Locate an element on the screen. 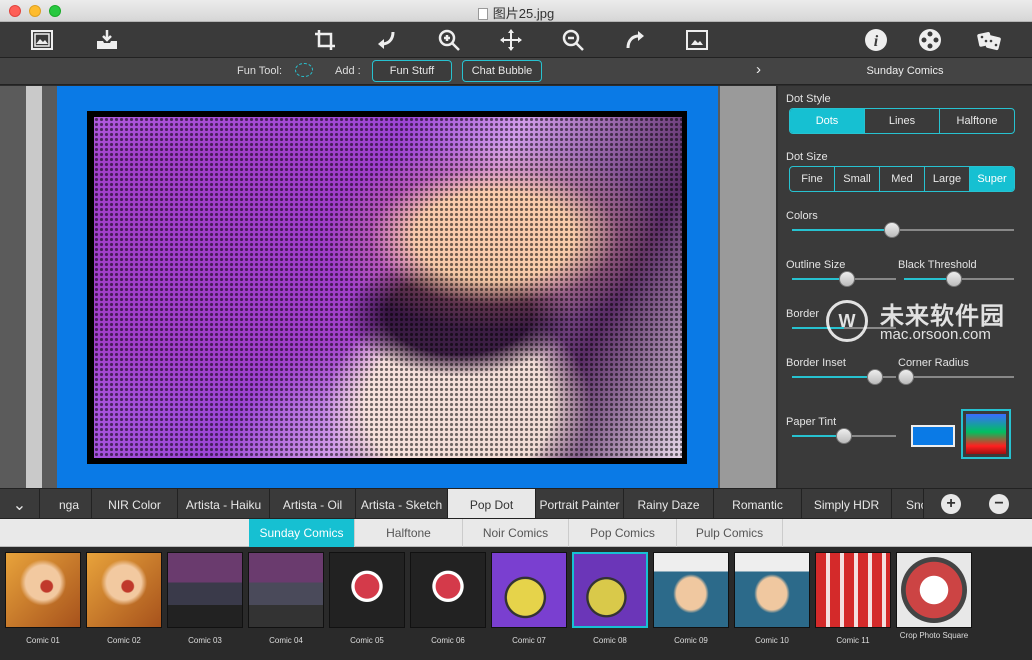 Image resolution: width=1032 pixels, height=660 pixels. fun-stuff-button: Fun Stuff is located at coordinates (412, 71).